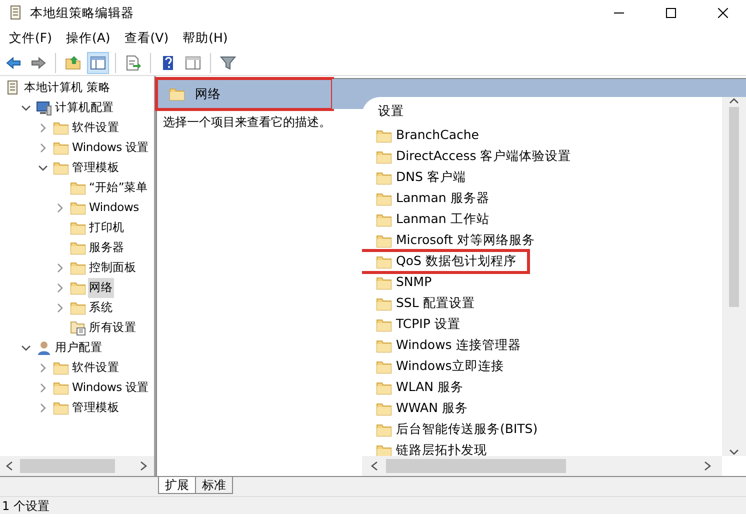  What do you see at coordinates (168, 62) in the screenshot?
I see `help-icon` at bounding box center [168, 62].